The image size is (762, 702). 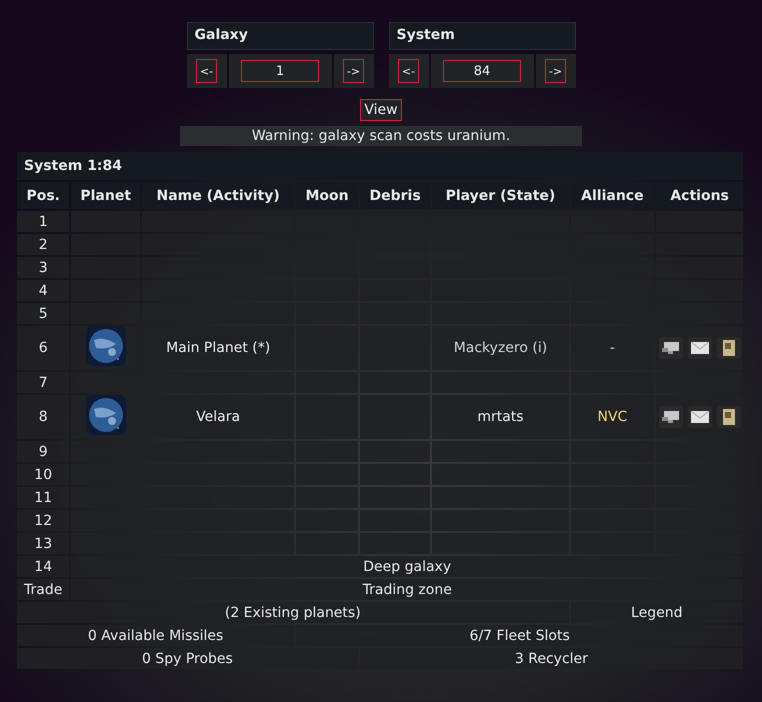 What do you see at coordinates (395, 195) in the screenshot?
I see `column-header: Debris` at bounding box center [395, 195].